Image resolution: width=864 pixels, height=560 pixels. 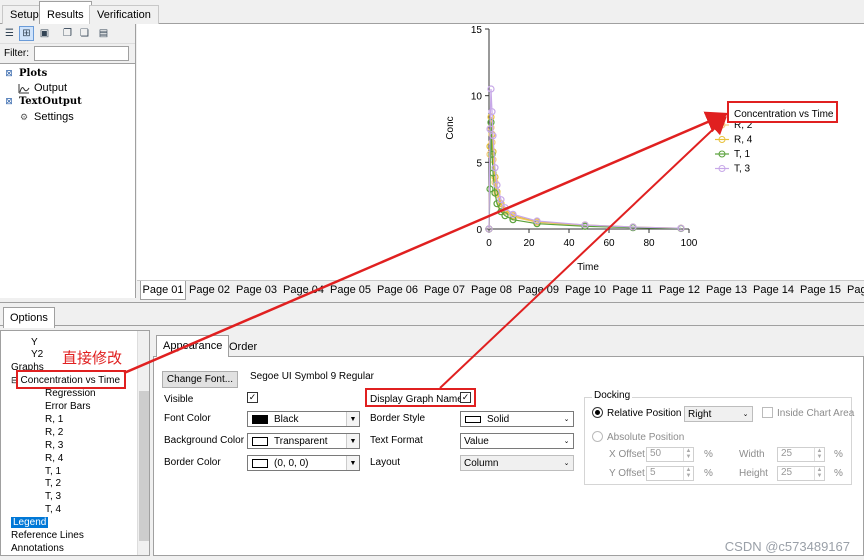 What do you see at coordinates (597, 412) in the screenshot?
I see `relative-position-radio` at bounding box center [597, 412].